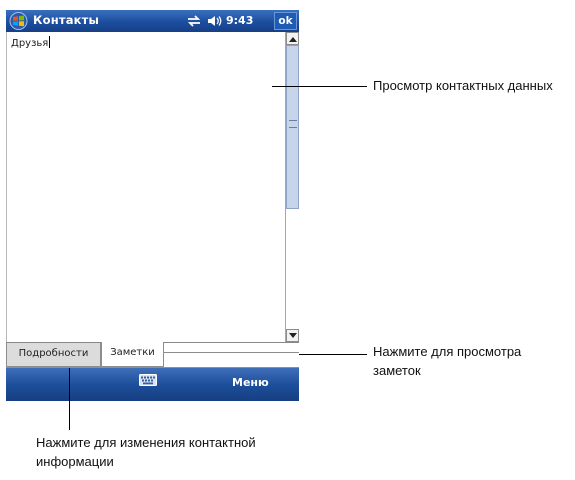 The height and width of the screenshot is (480, 575). I want to click on arrow-up-icon, so click(293, 39).